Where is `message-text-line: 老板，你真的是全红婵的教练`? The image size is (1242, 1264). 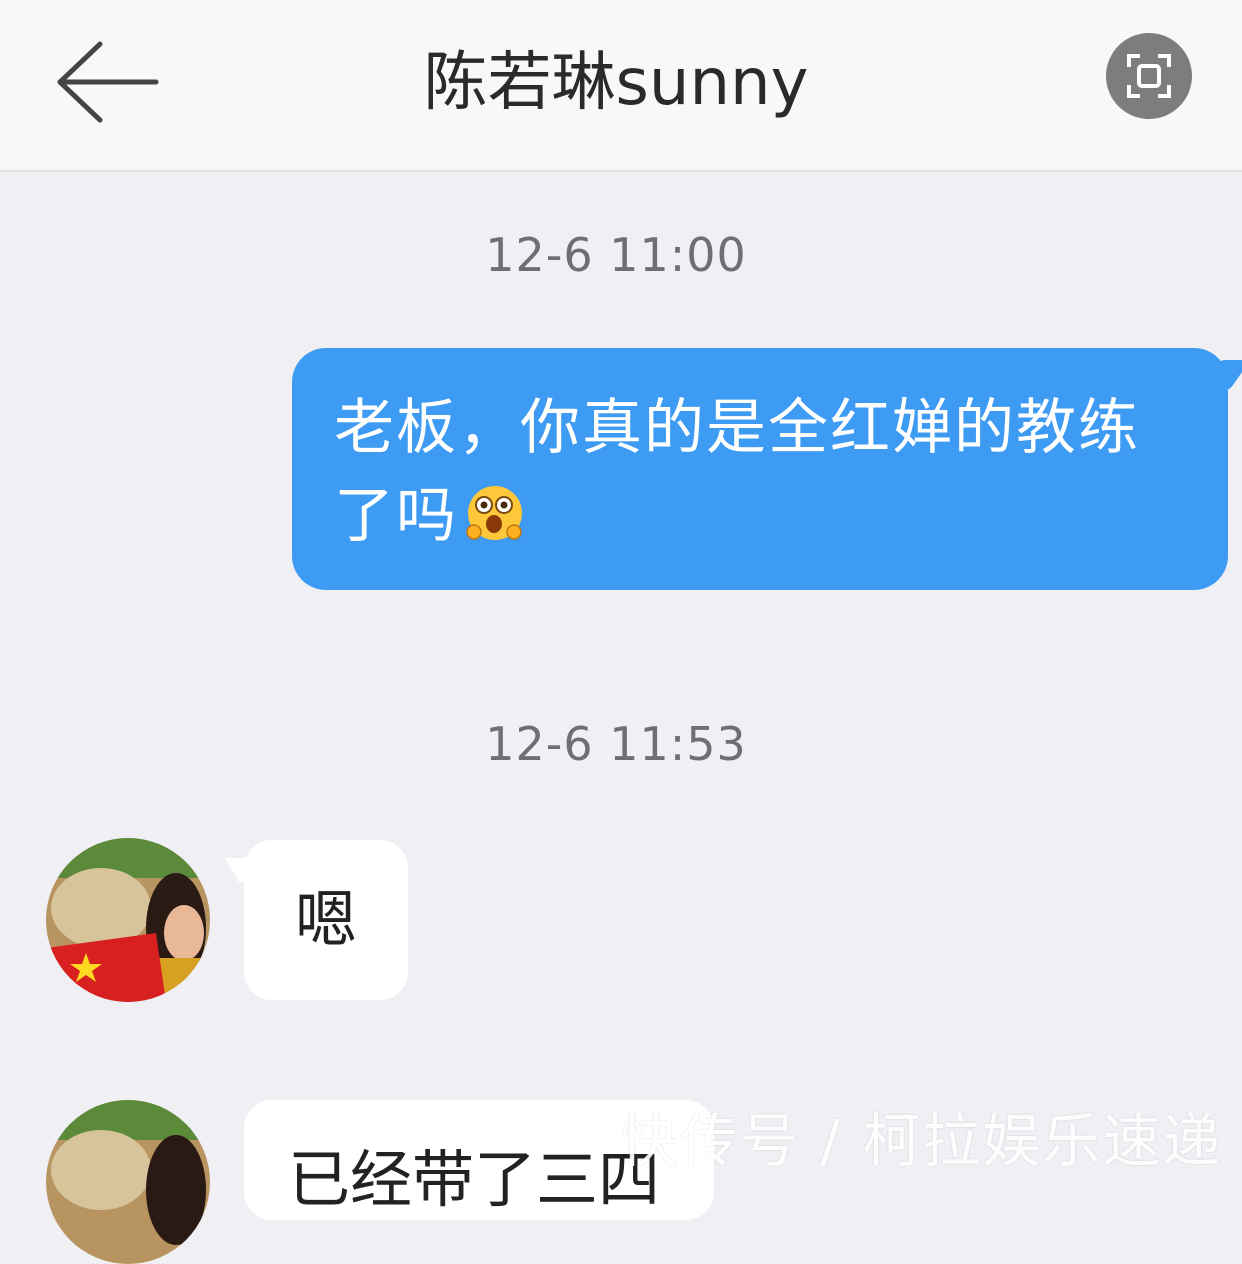
message-text-line: 老板，你真的是全红婵的教练 is located at coordinates (737, 428).